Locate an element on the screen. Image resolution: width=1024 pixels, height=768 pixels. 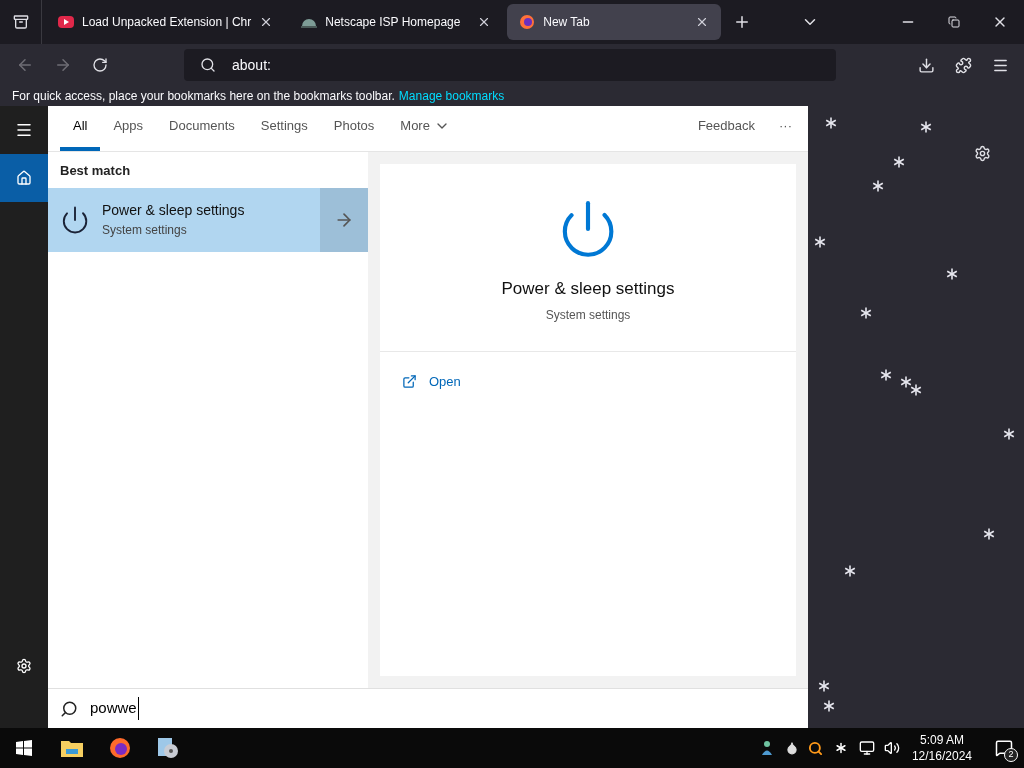
filter-tab: Settings is located at coordinates (284, 128).